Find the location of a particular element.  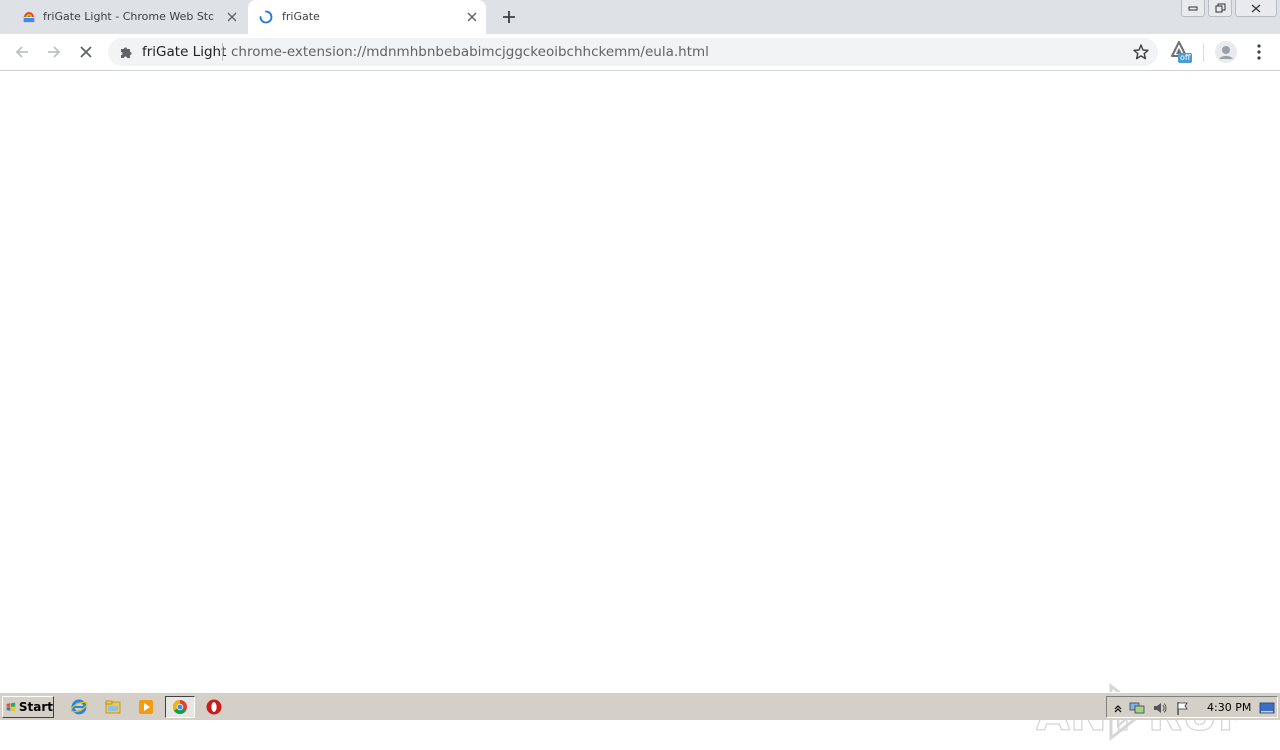

chrome-web-store-icon is located at coordinates (29, 17).